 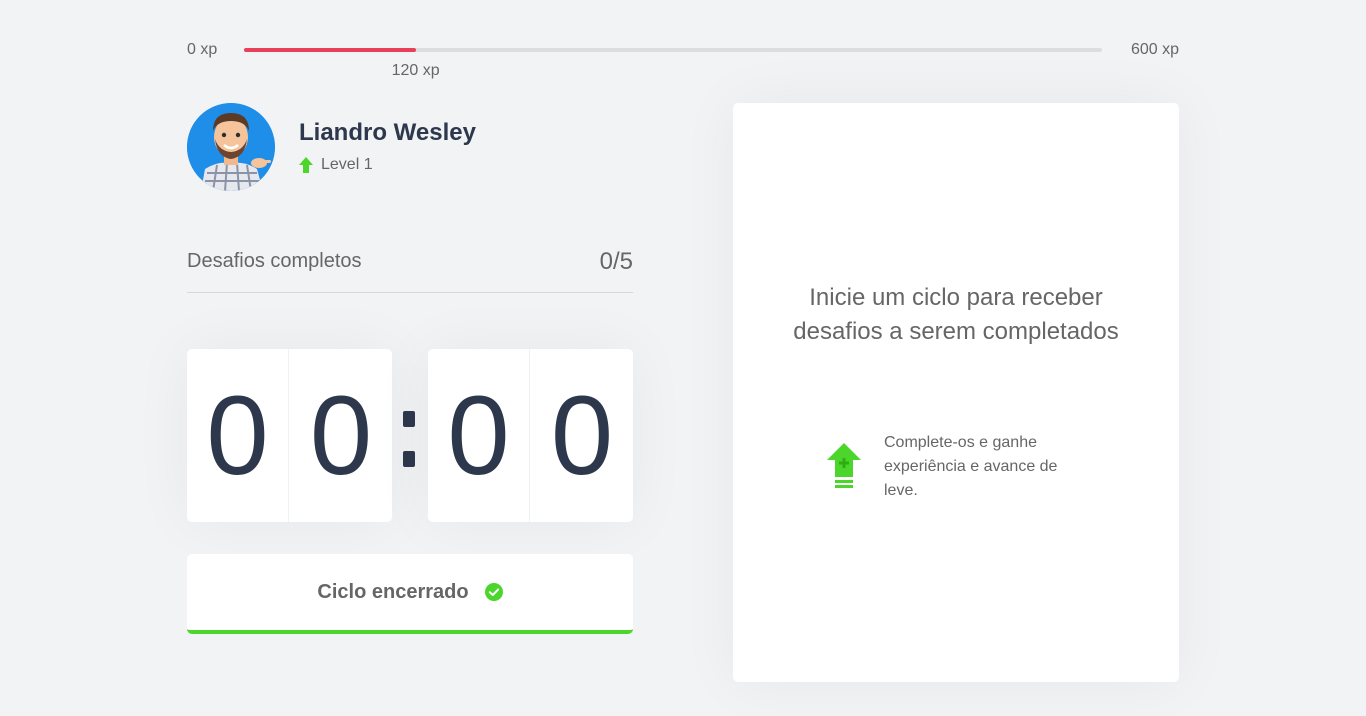 What do you see at coordinates (341, 435) in the screenshot?
I see `minute-digit-ones: 0` at bounding box center [341, 435].